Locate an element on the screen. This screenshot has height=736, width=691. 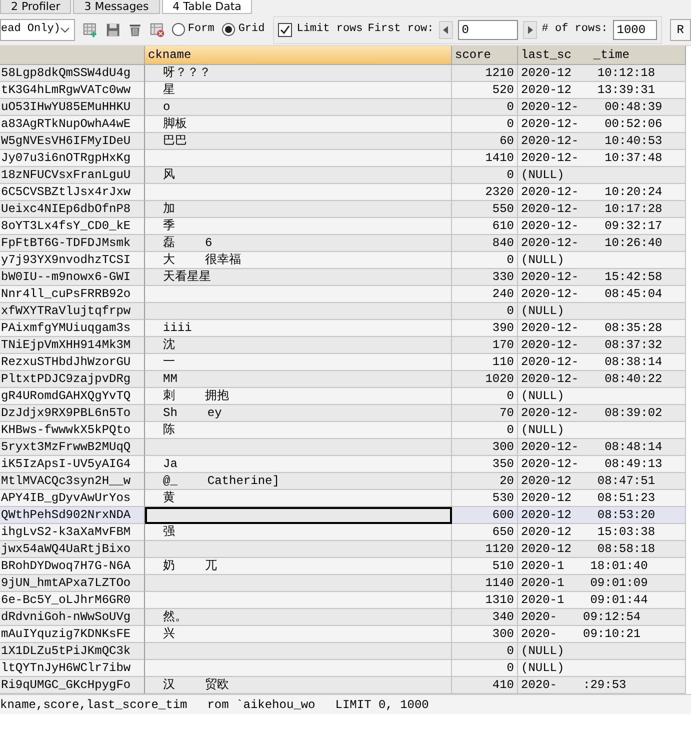
table-cell: 汉 贸欧 is located at coordinates (298, 685).